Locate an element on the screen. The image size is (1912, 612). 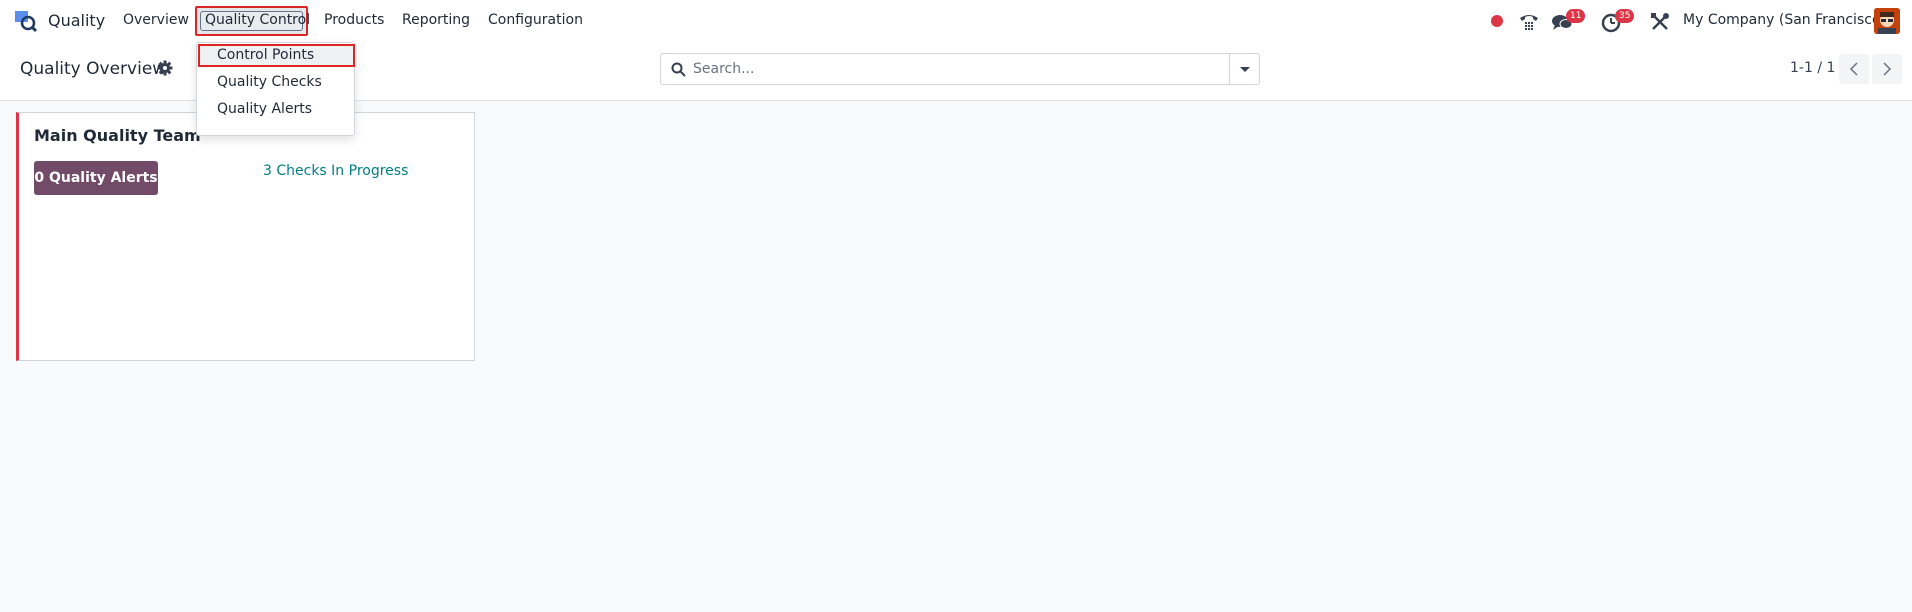
chevron-right-icon is located at coordinates (1887, 69).